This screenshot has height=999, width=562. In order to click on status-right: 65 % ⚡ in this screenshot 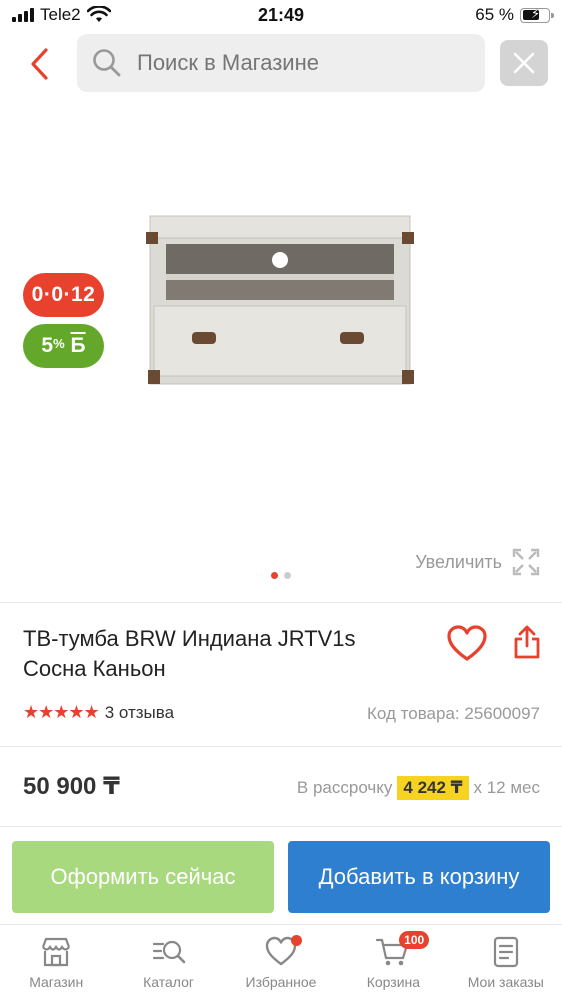, I will do `click(514, 15)`.